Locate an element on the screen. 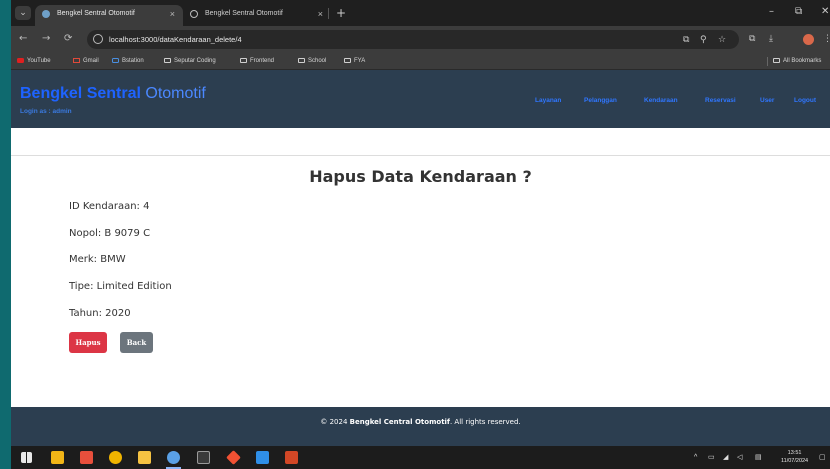  files-icon is located at coordinates (144, 457).